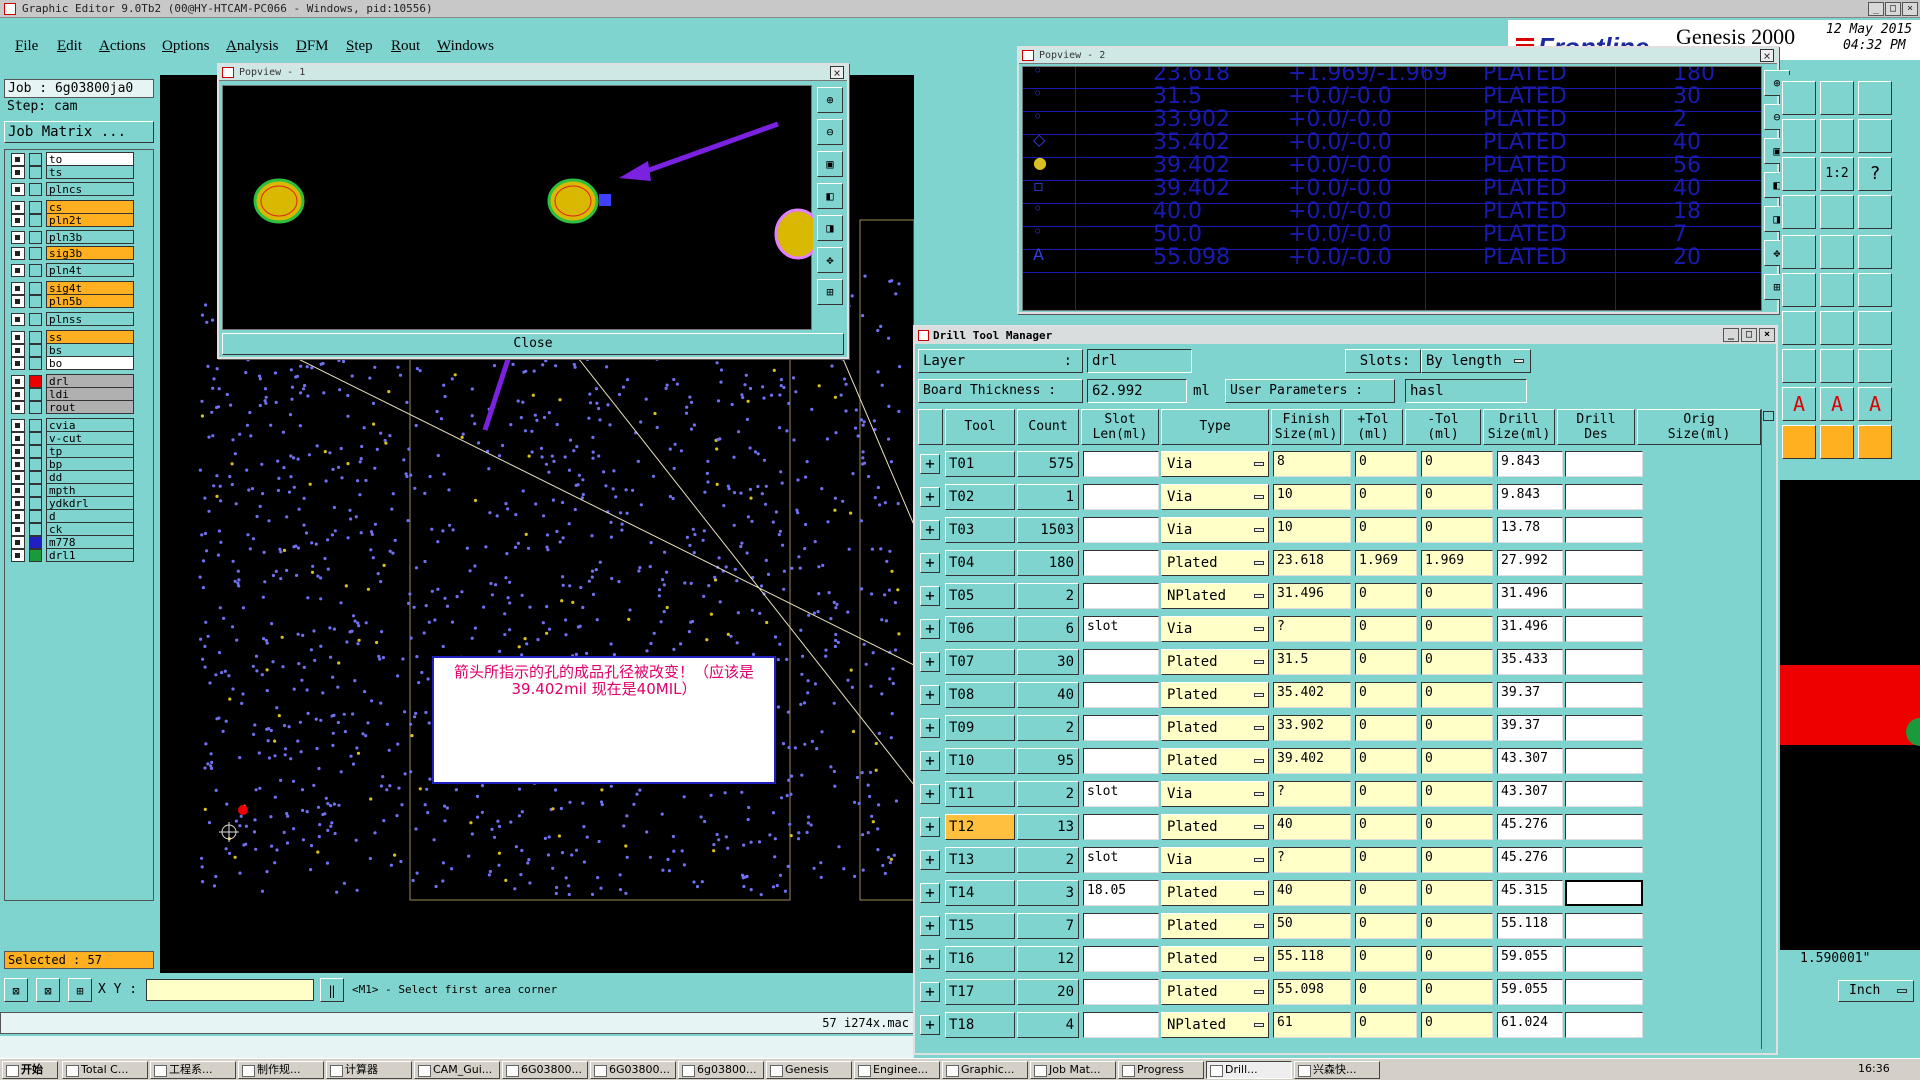  What do you see at coordinates (1530, 893) in the screenshot?
I see `drill-size-input: 45.315` at bounding box center [1530, 893].